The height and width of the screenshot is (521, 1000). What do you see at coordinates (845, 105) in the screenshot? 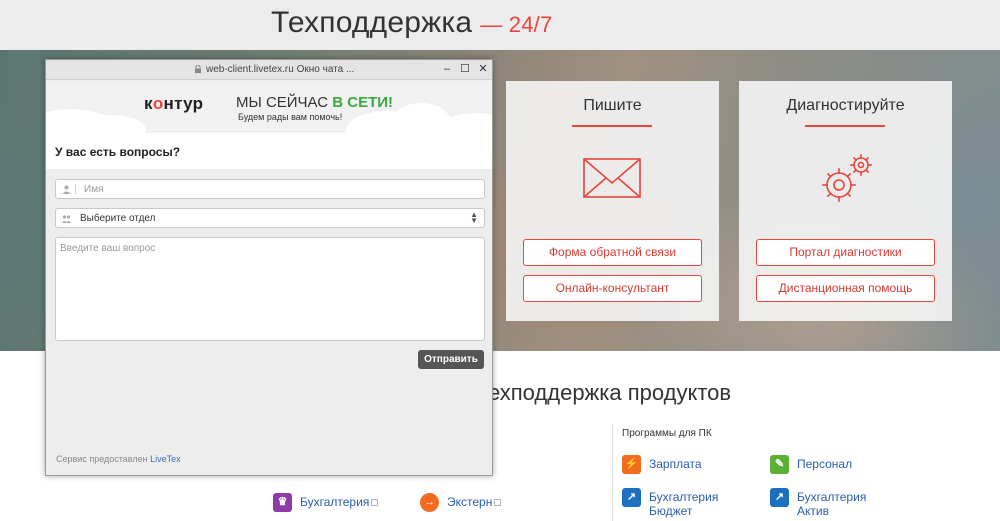
I see `card-diagnose-title: Диагностируйте` at bounding box center [845, 105].